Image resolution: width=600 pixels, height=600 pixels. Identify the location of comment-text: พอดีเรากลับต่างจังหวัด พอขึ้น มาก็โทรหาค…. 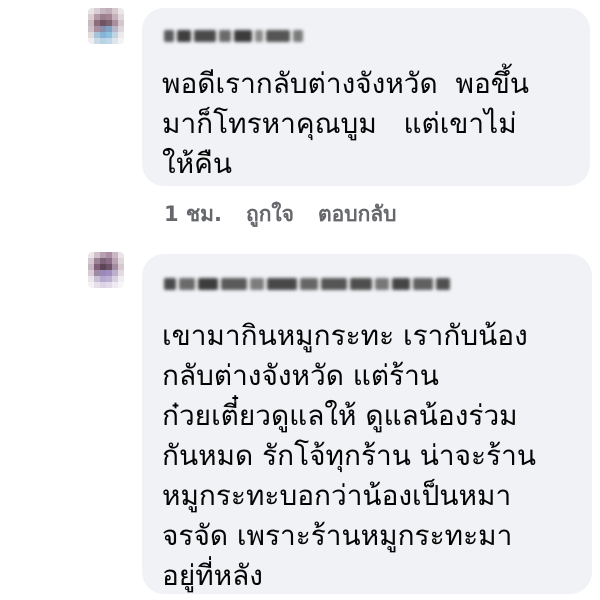
(346, 123).